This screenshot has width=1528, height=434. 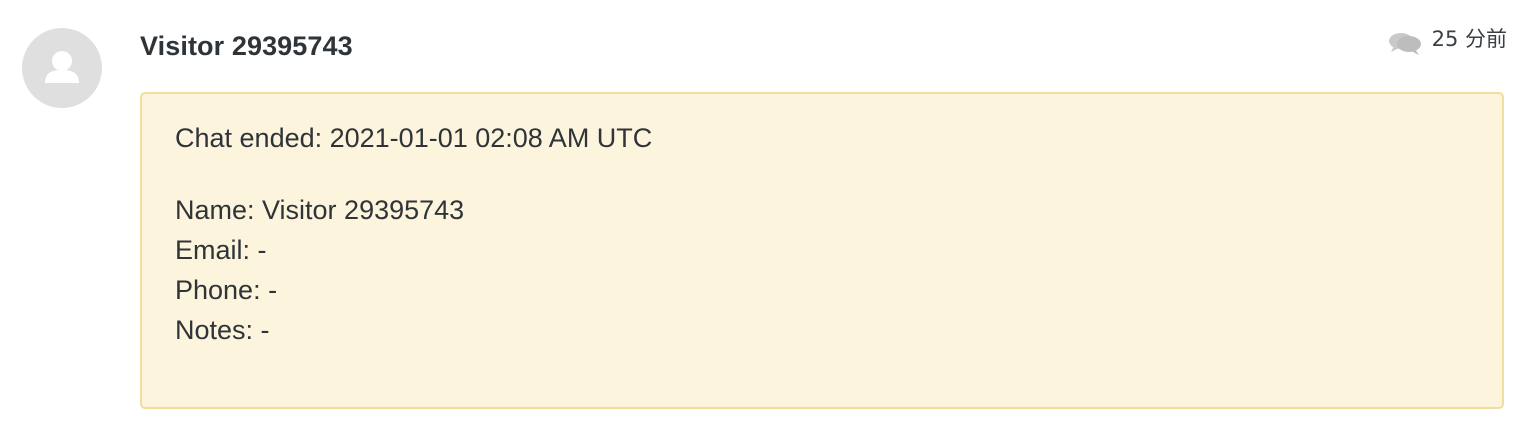 What do you see at coordinates (222, 330) in the screenshot?
I see `visitor-notes-text: Notes: -` at bounding box center [222, 330].